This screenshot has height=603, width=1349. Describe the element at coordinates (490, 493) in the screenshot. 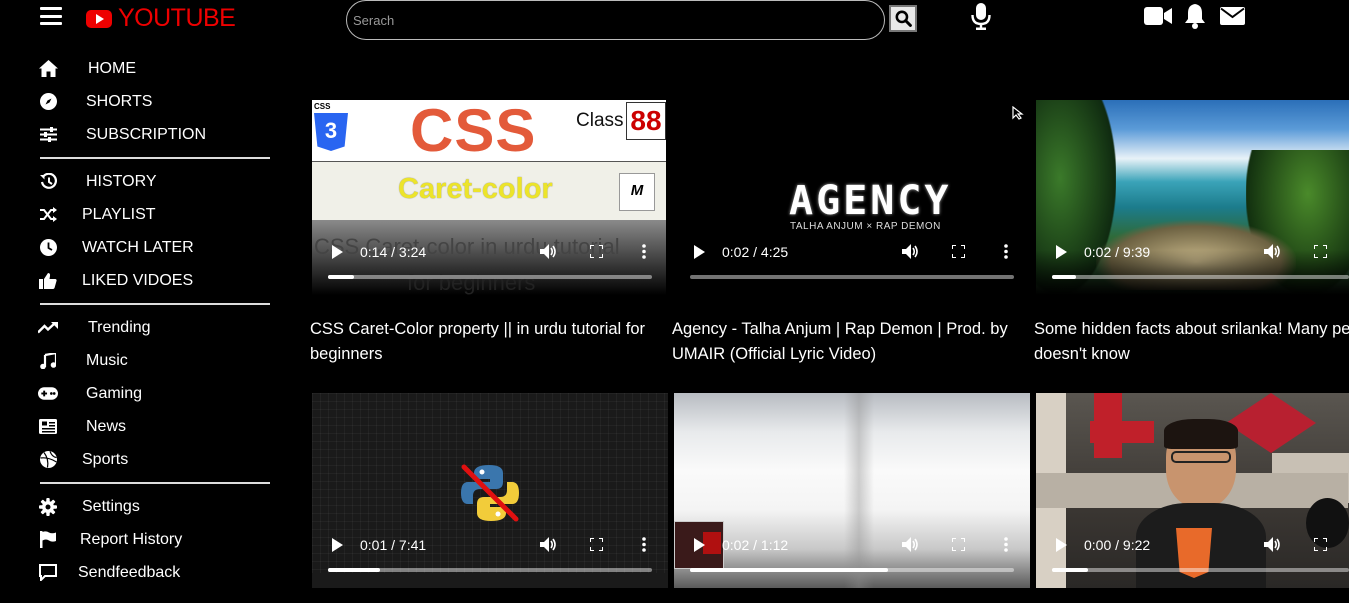

I see `python-logo-icon` at that location.